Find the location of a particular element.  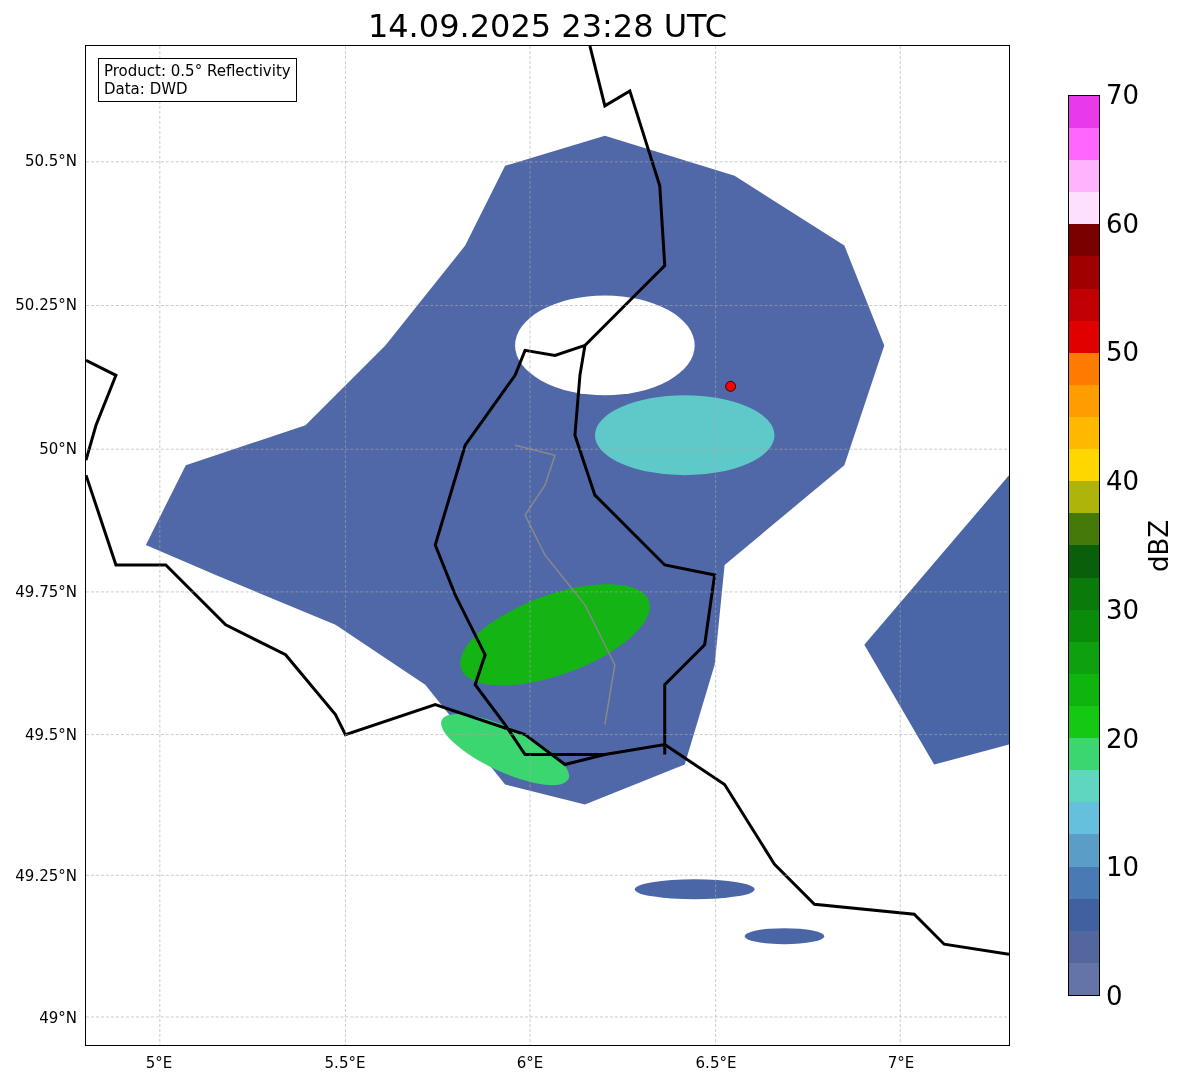

axis-tick-label: 5°E is located at coordinates (159, 1063).